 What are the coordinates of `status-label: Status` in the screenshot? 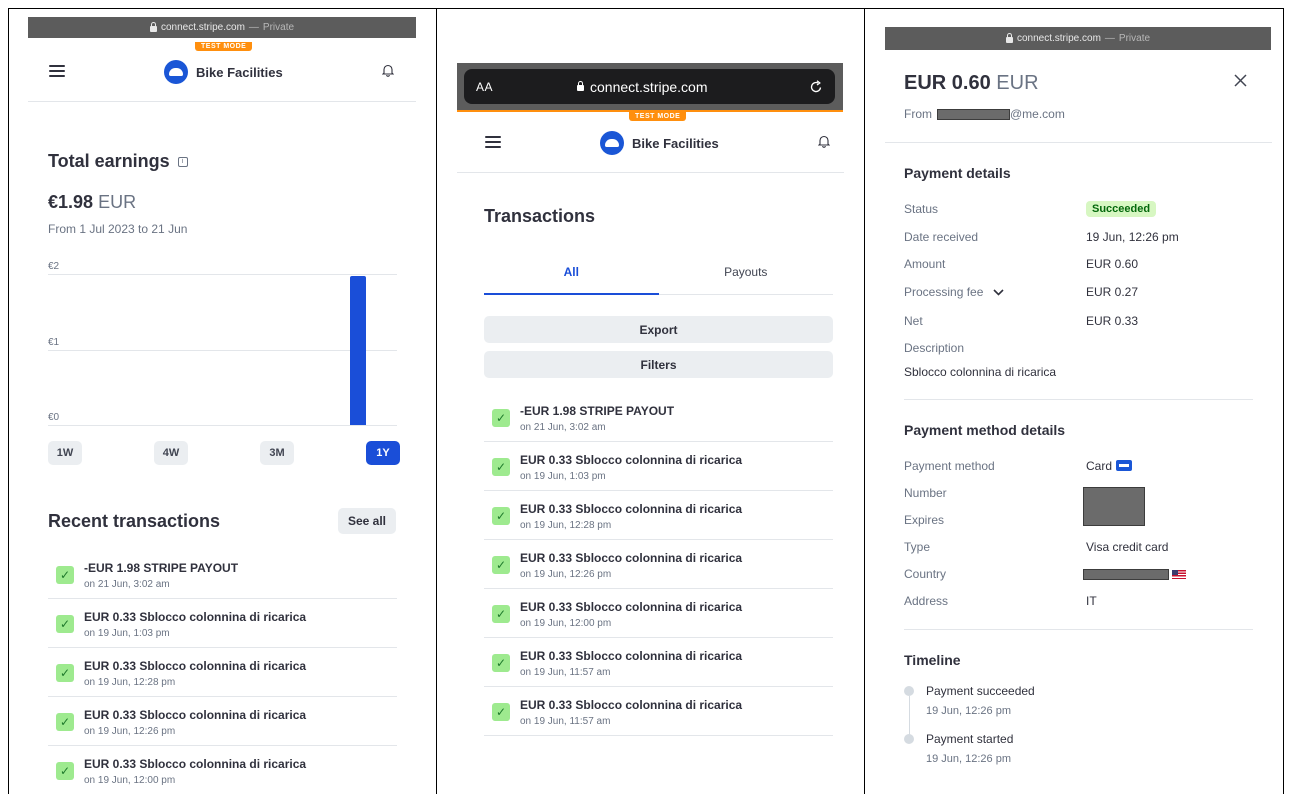 It's located at (921, 209).